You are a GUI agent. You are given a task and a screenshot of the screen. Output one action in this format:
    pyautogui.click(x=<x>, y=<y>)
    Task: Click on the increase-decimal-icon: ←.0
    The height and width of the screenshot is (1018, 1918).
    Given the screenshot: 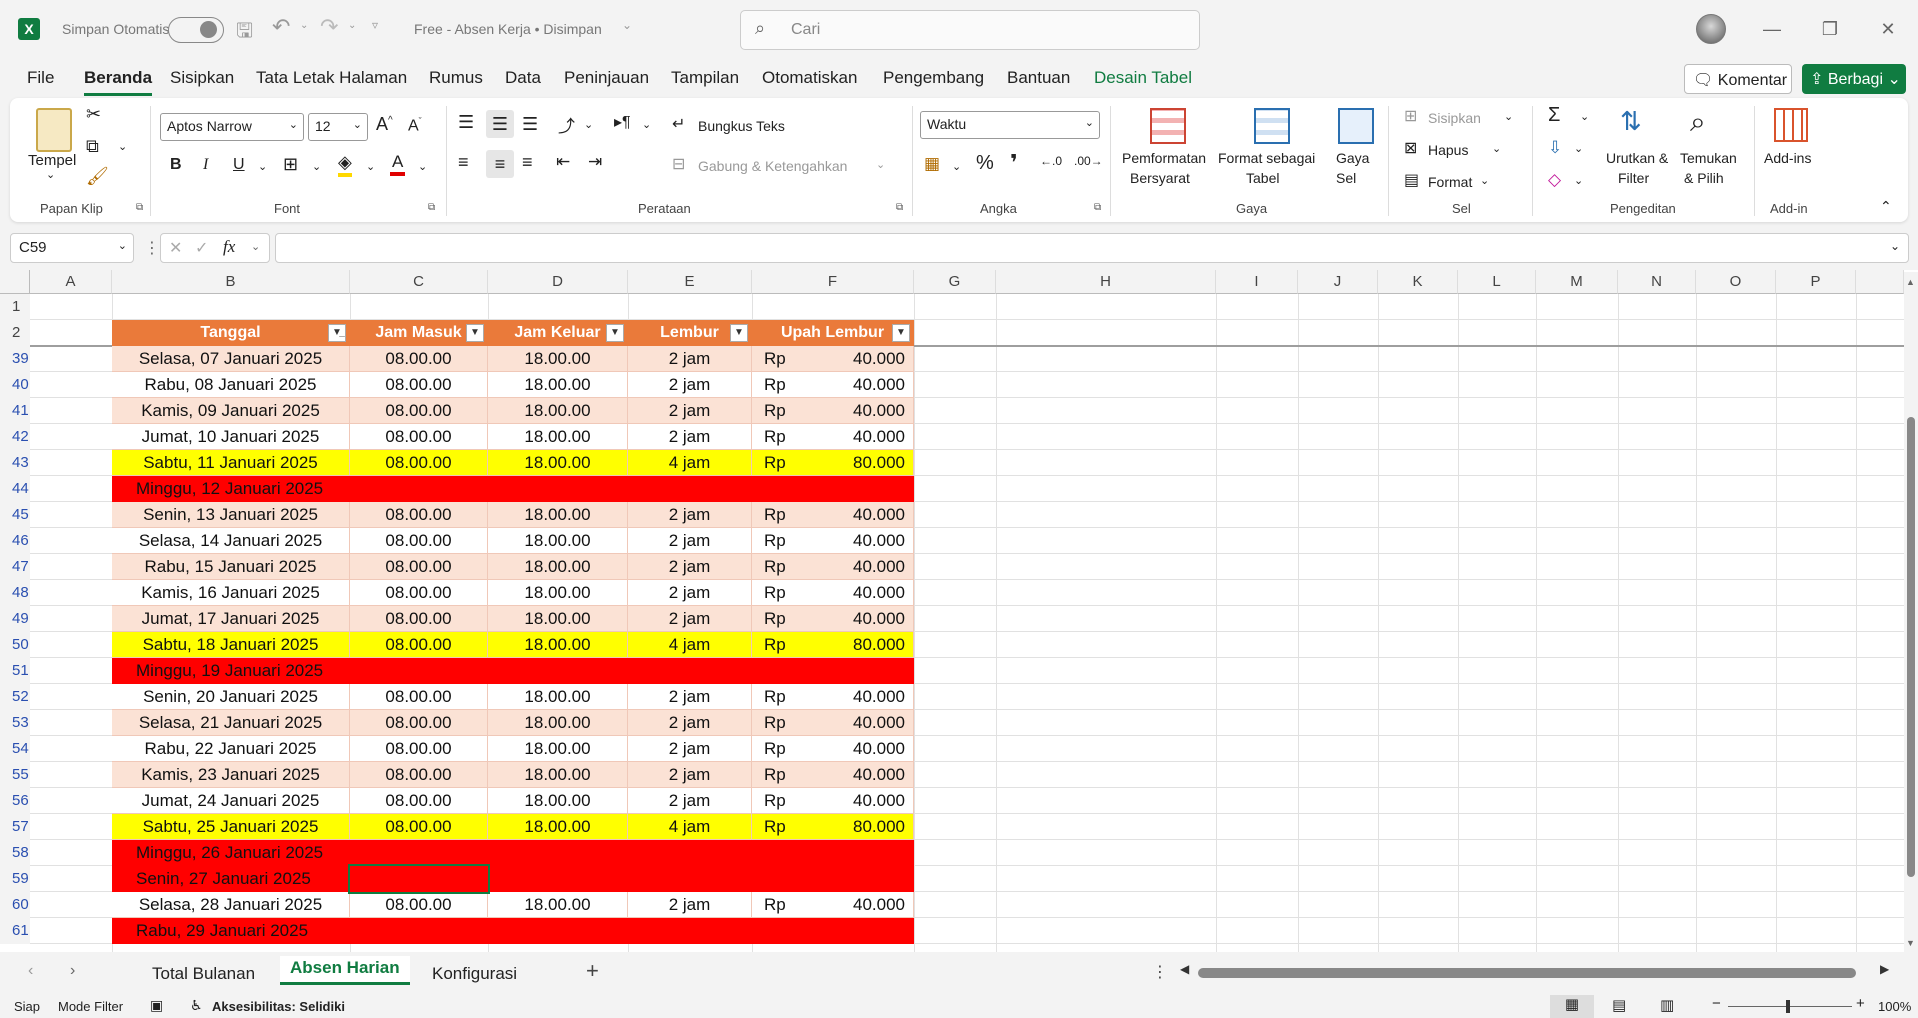 What is the action you would take?
    pyautogui.click(x=1051, y=161)
    